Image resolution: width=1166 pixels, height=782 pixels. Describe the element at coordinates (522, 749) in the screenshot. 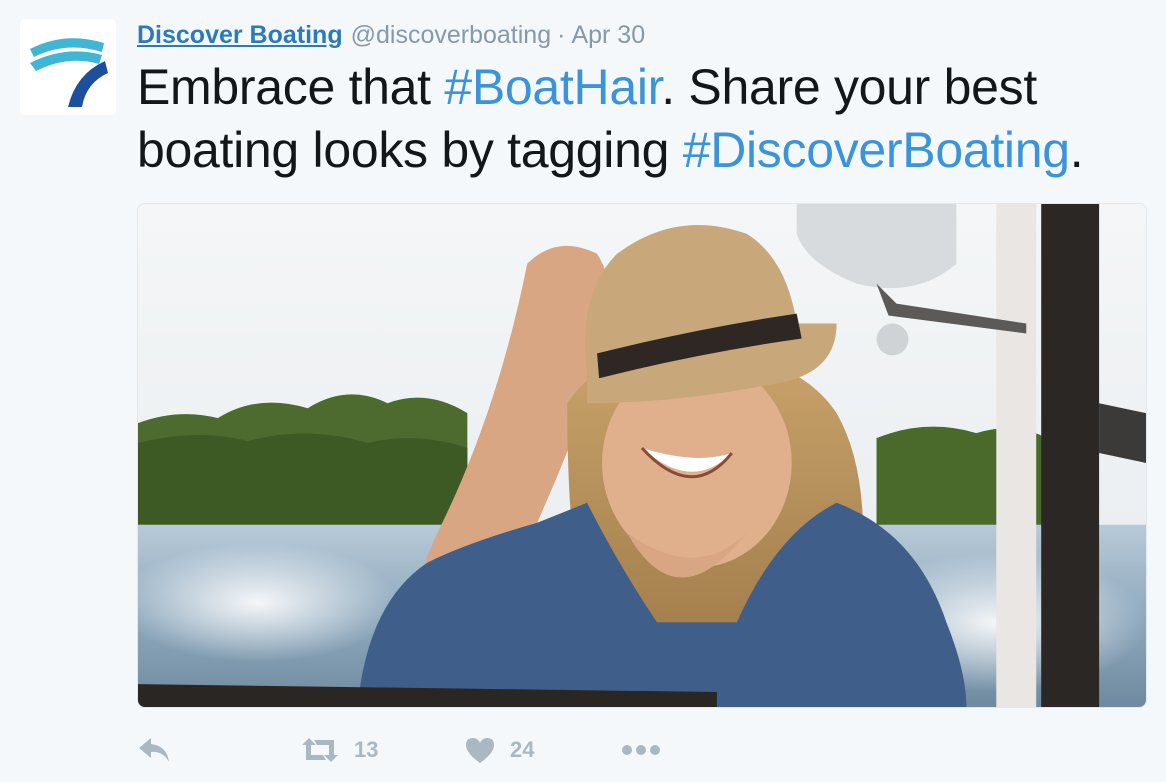

I see `like-count: 24` at that location.